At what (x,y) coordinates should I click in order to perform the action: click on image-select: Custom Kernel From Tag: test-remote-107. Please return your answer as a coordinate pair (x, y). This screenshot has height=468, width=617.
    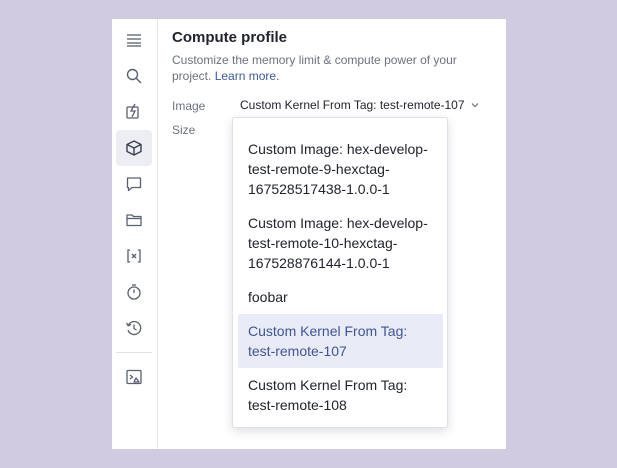
    Looking at the image, I should click on (360, 105).